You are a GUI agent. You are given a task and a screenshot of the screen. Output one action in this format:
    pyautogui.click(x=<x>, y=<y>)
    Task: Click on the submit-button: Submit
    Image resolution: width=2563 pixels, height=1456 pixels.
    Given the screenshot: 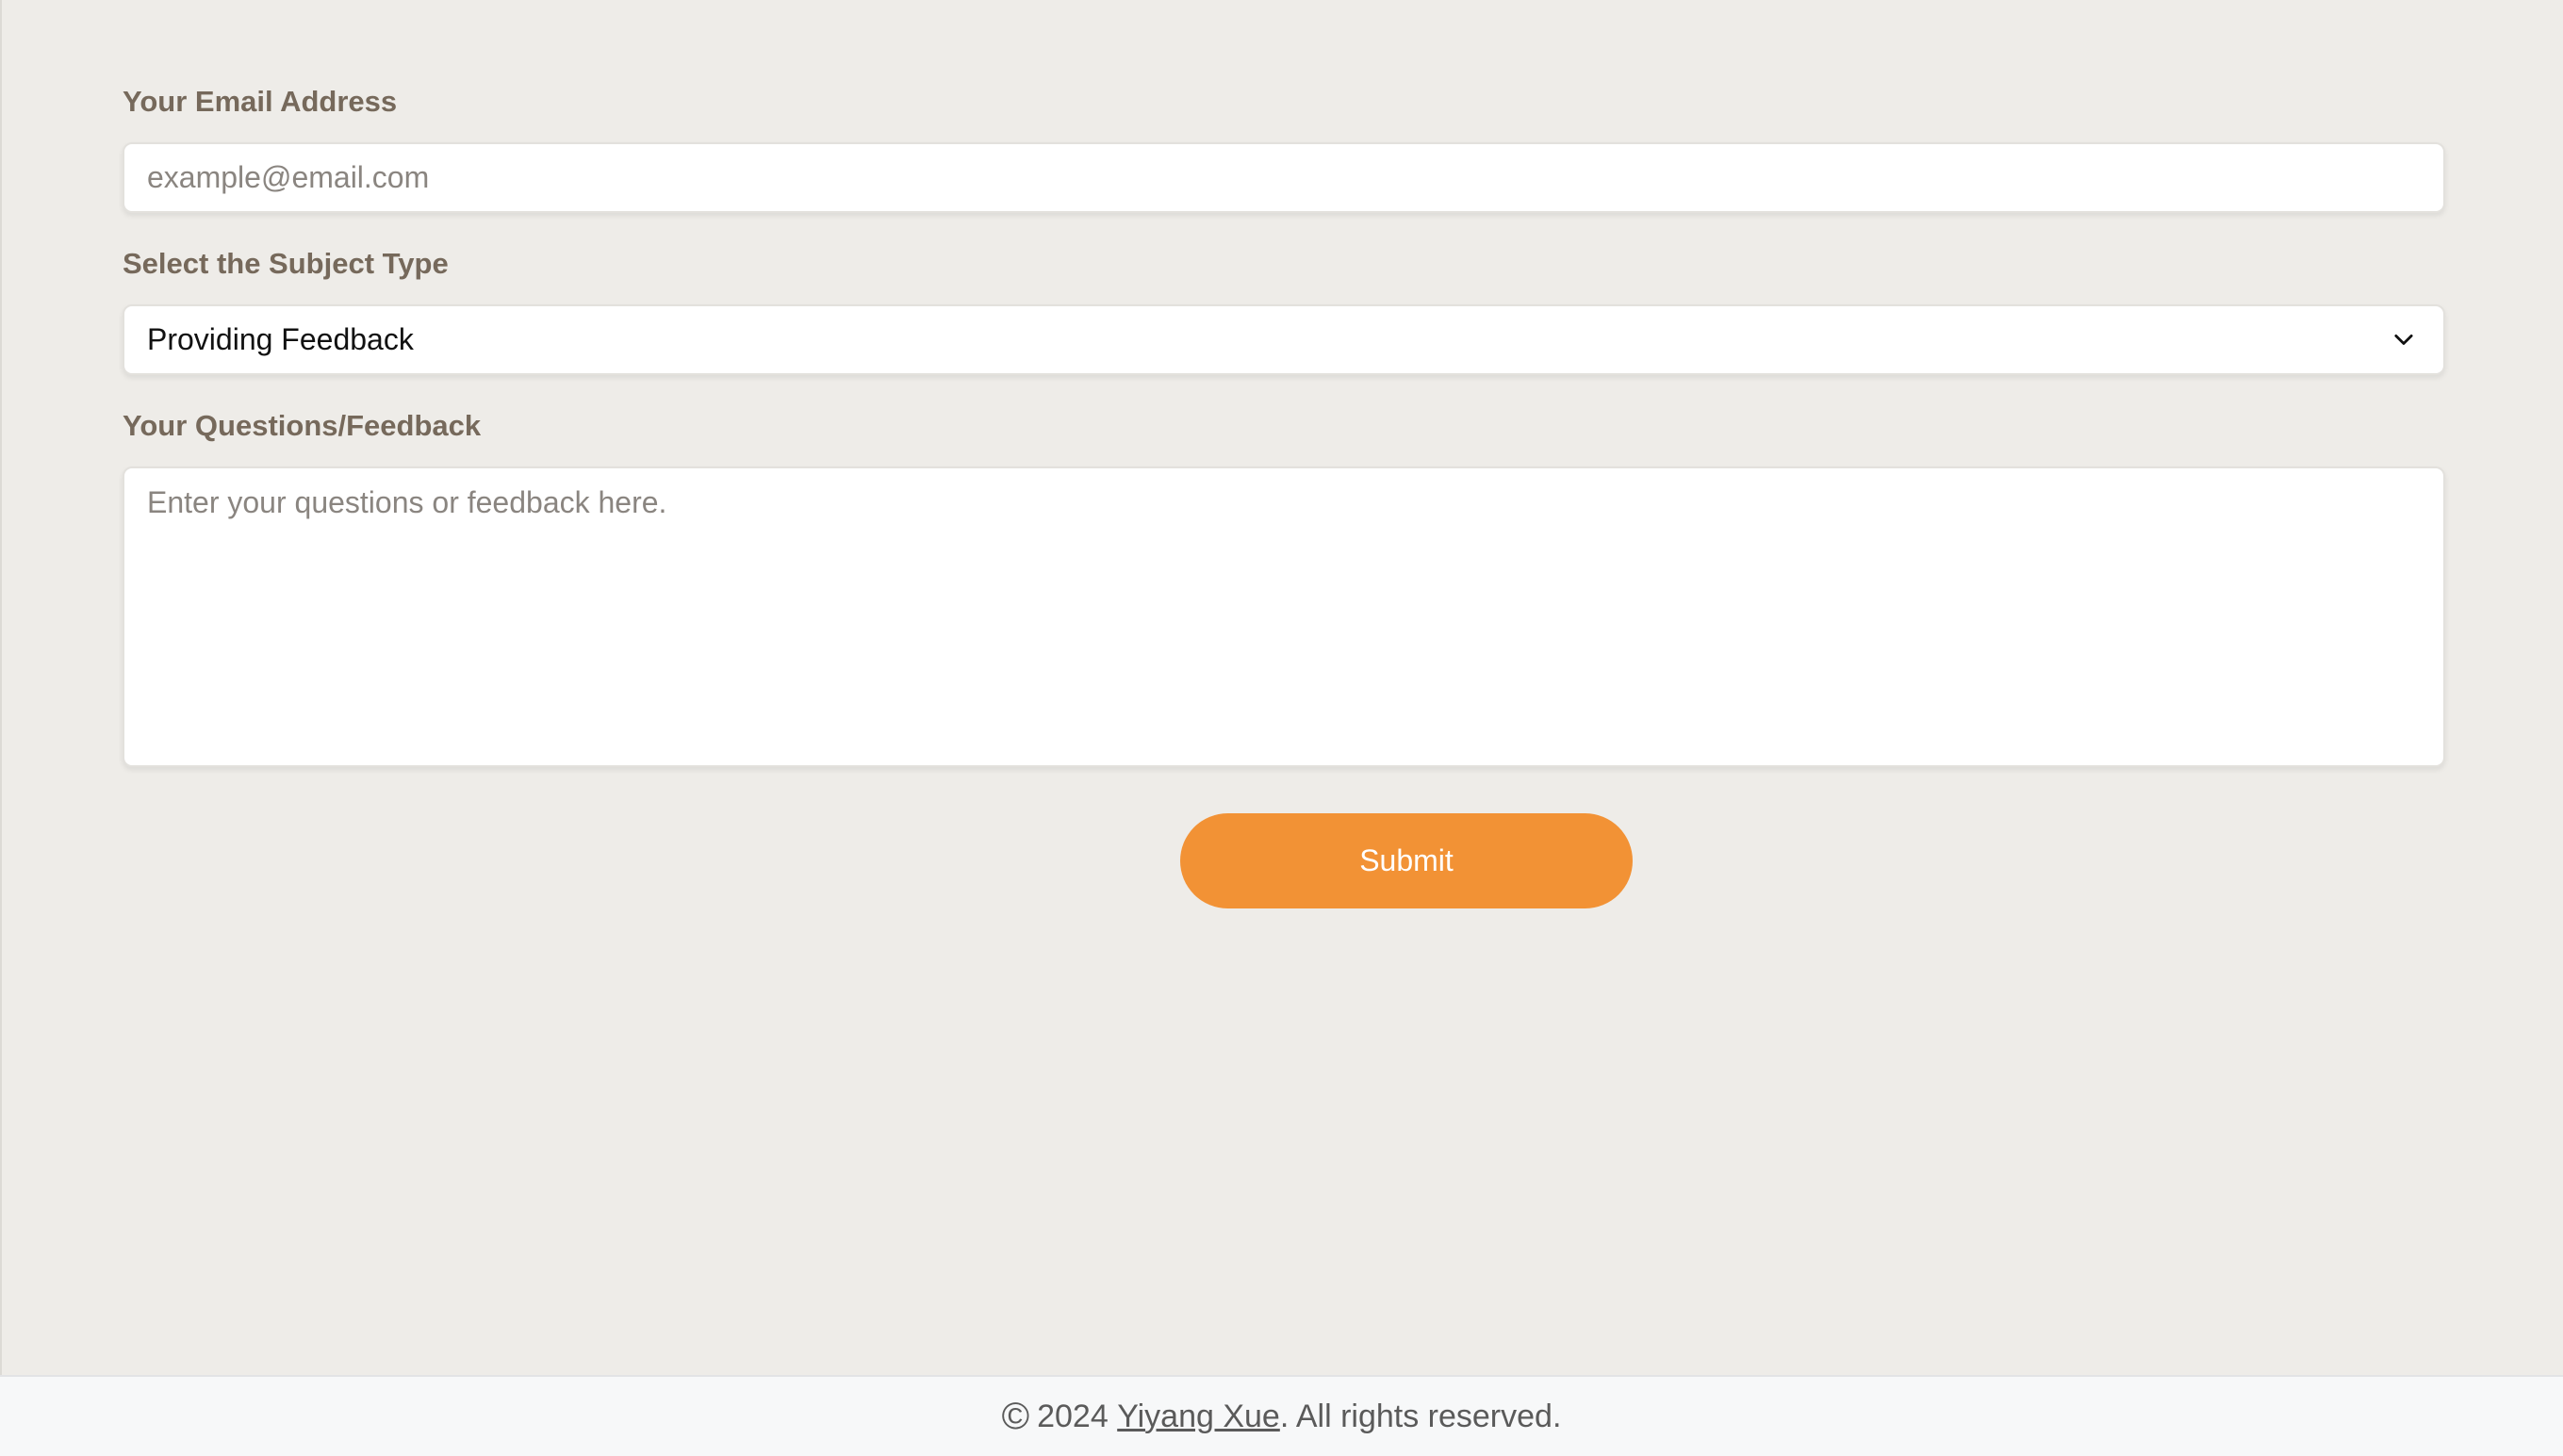 What is the action you would take?
    pyautogui.click(x=1406, y=860)
    